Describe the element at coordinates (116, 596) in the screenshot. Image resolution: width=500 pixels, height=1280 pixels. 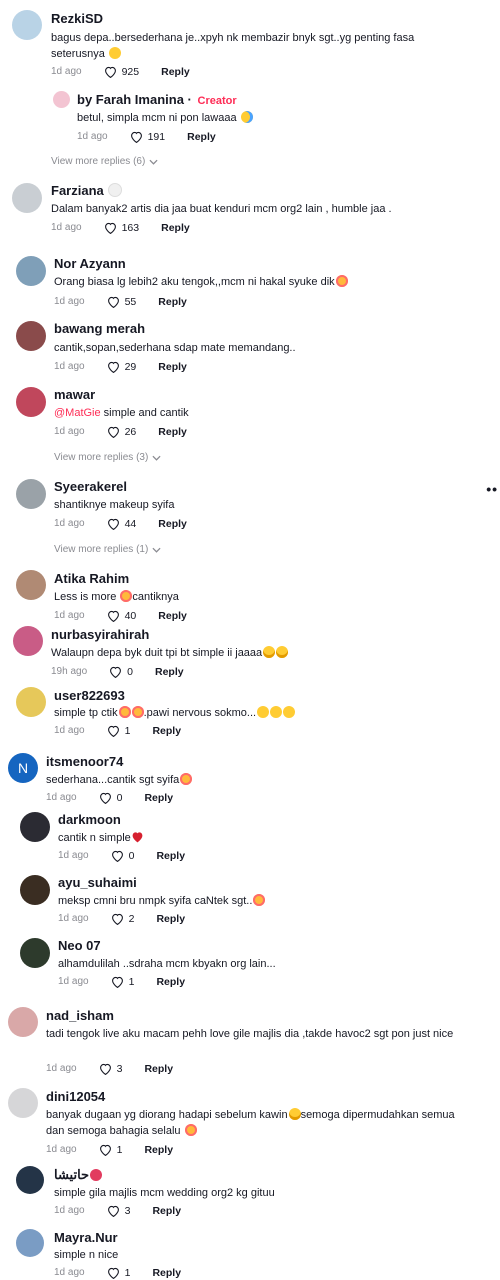
I see `comment-text: Less is more cantiknya` at that location.